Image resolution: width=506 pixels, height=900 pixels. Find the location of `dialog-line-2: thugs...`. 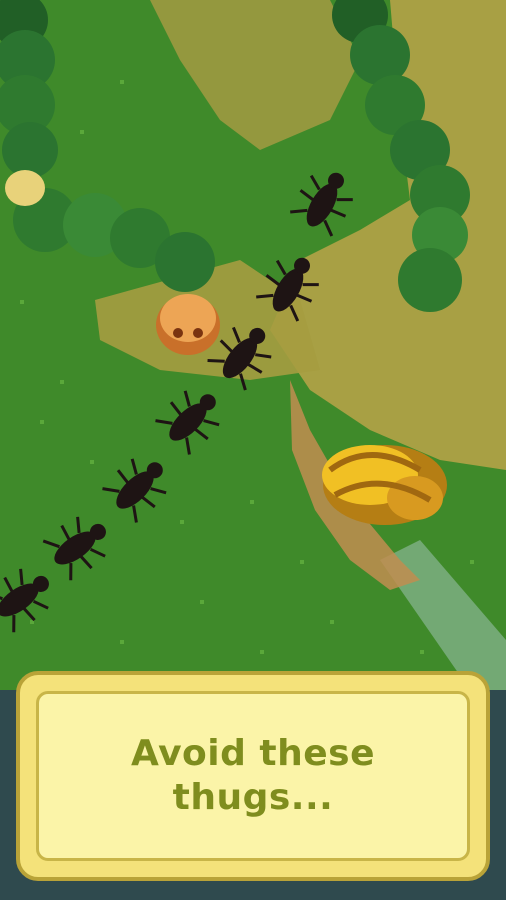

dialog-line-2: thugs... is located at coordinates (253, 797).